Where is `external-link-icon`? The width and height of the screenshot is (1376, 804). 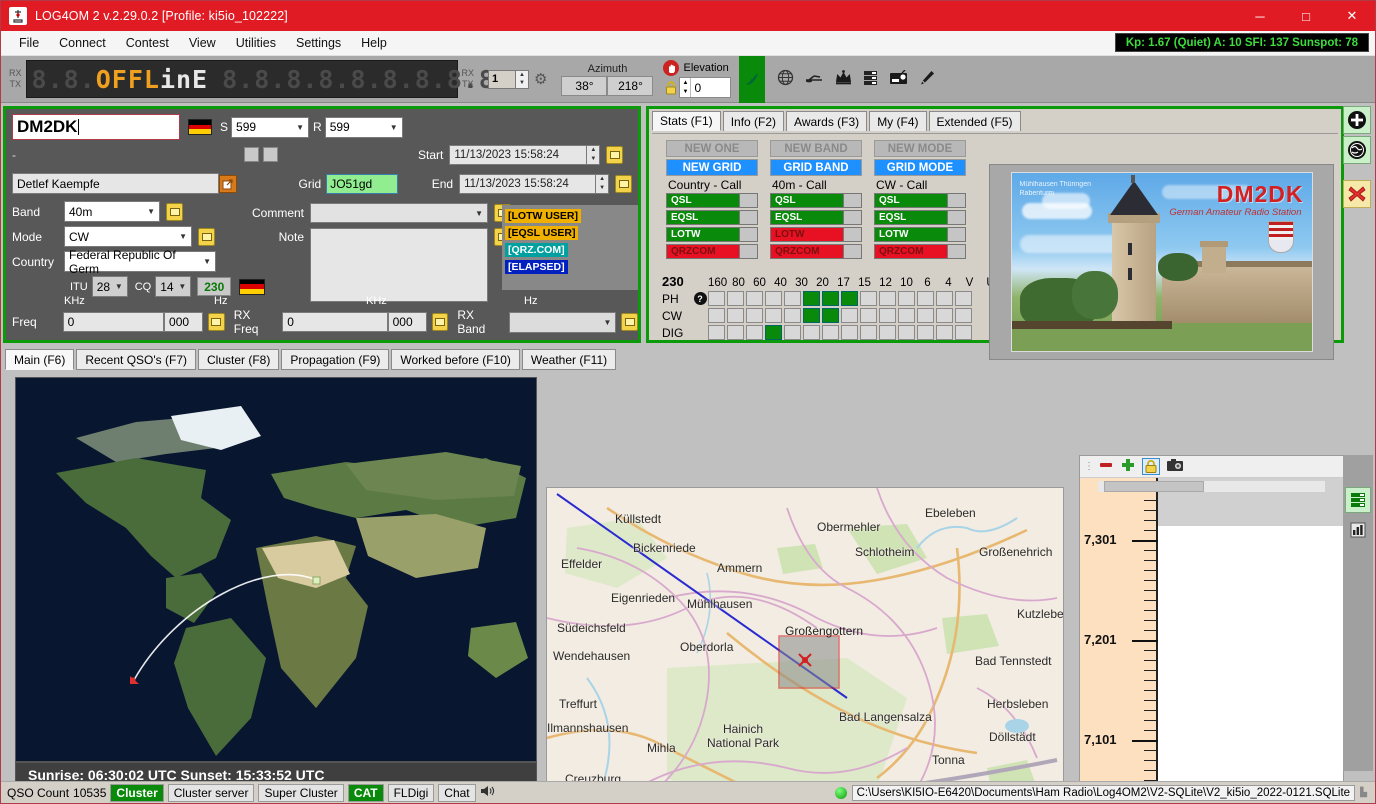 external-link-icon is located at coordinates (227, 183).